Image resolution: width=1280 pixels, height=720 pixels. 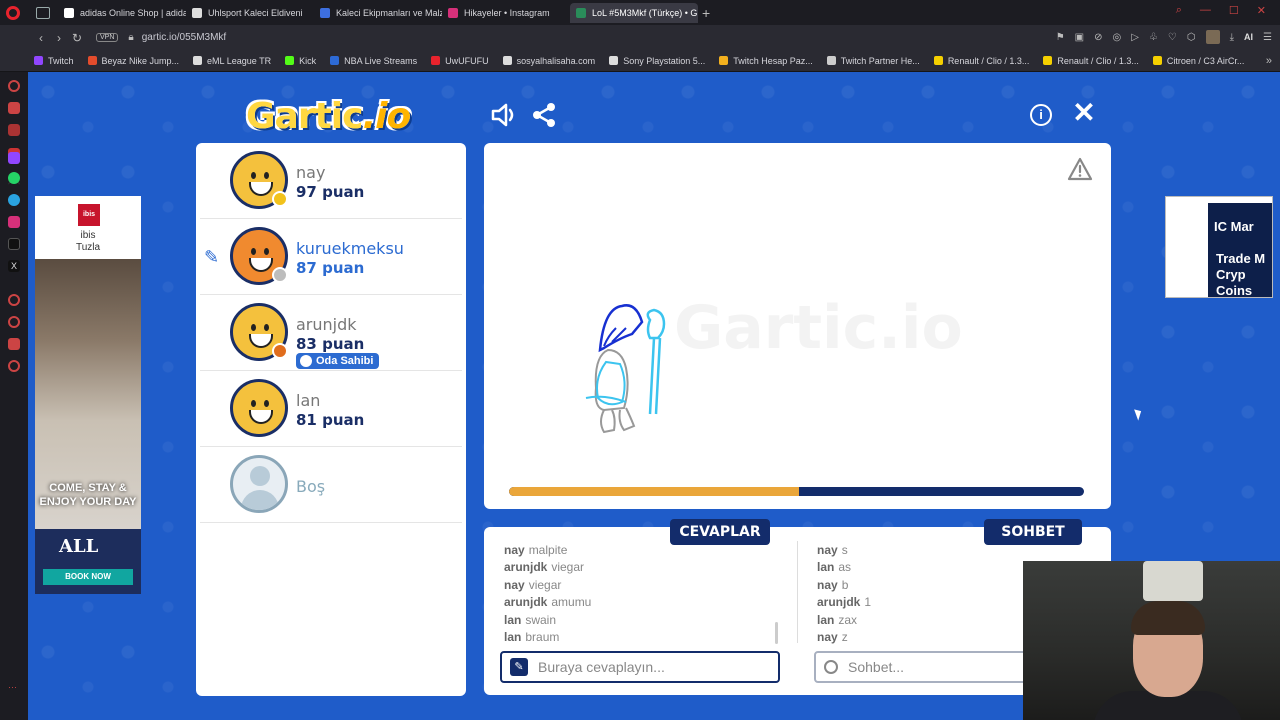 I want to click on bookmark-item: eML League TR, so click(x=232, y=61).